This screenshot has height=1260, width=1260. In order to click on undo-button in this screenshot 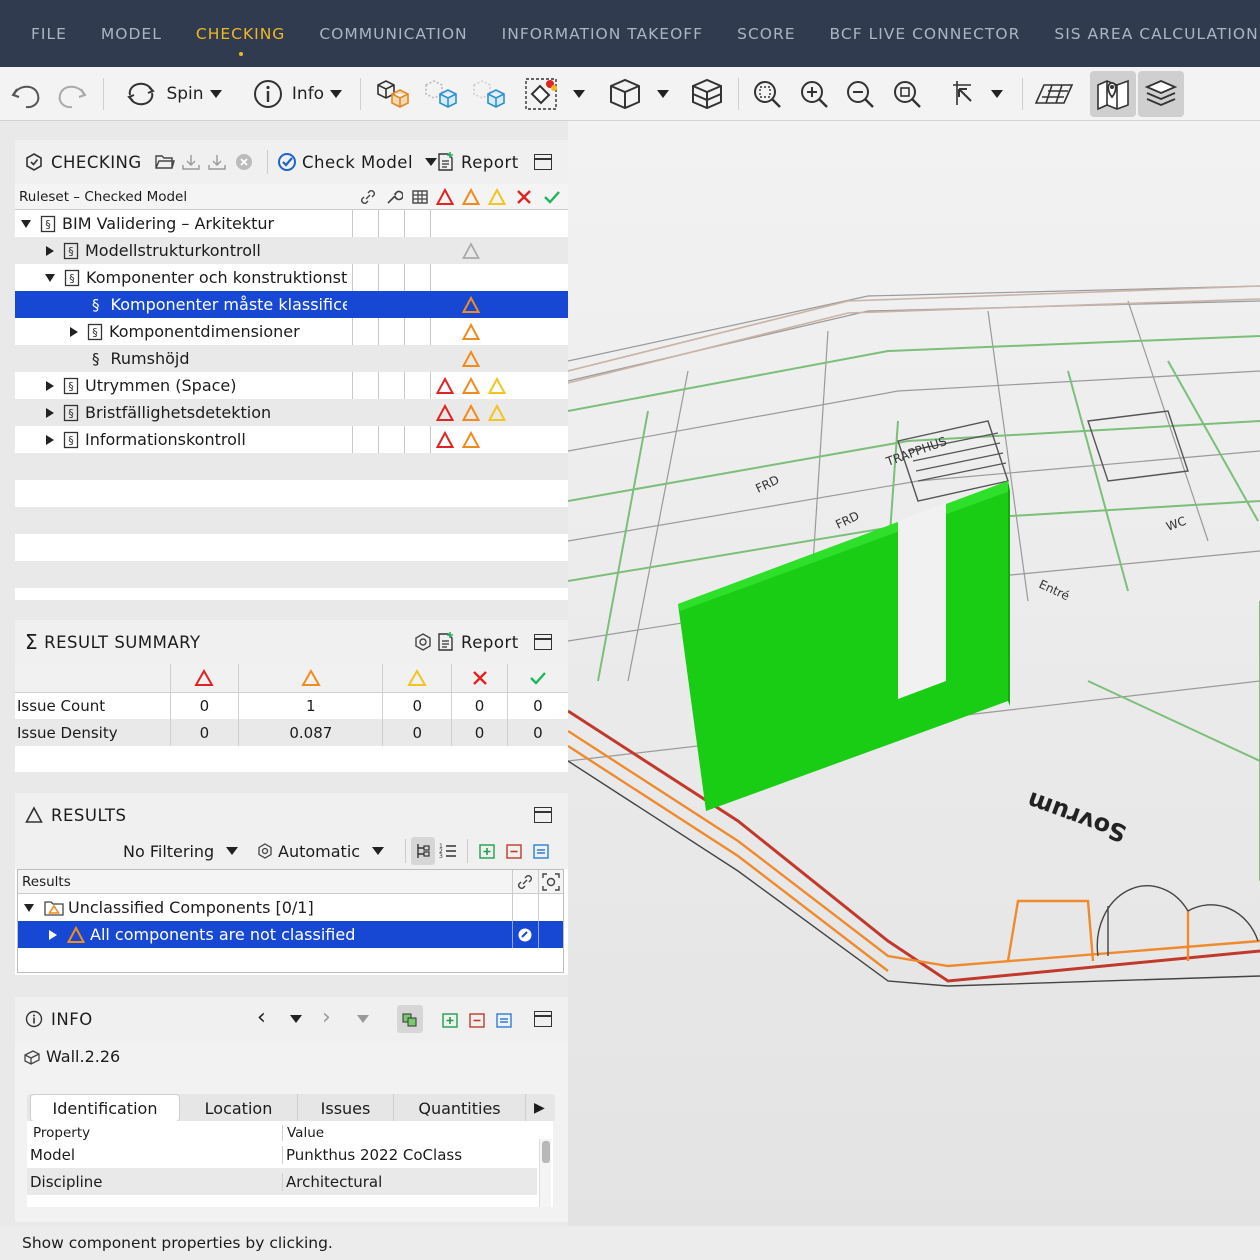, I will do `click(26, 94)`.